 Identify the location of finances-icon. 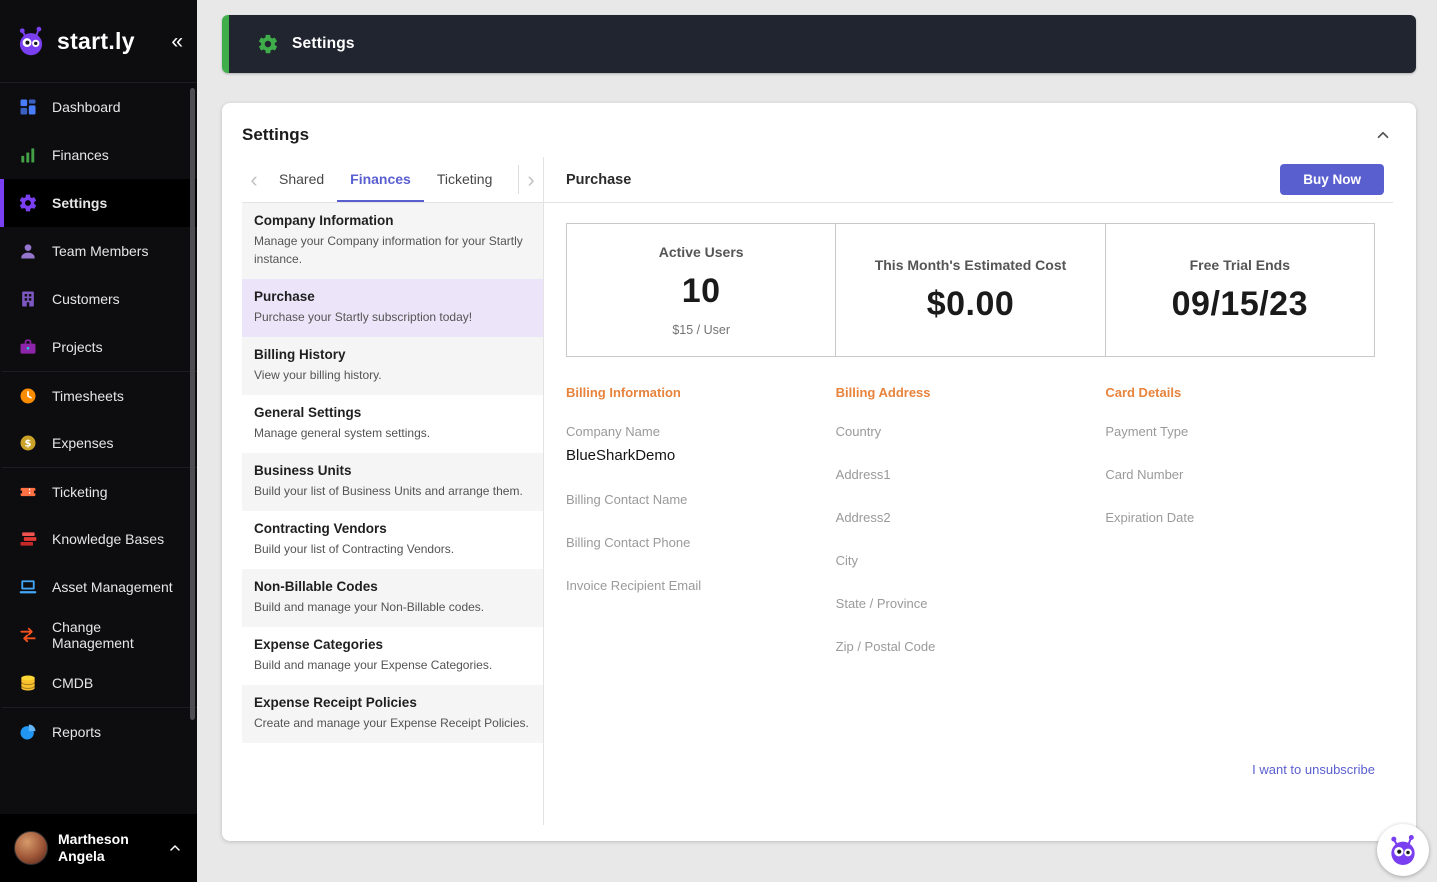
(28, 155).